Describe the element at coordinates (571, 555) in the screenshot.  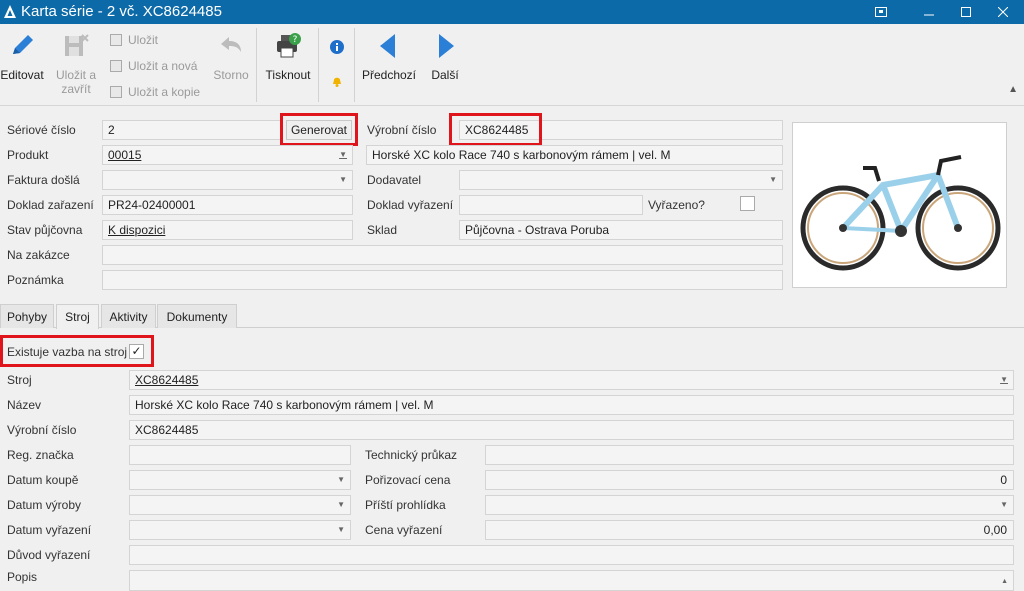
I see `discard-reason-field` at that location.